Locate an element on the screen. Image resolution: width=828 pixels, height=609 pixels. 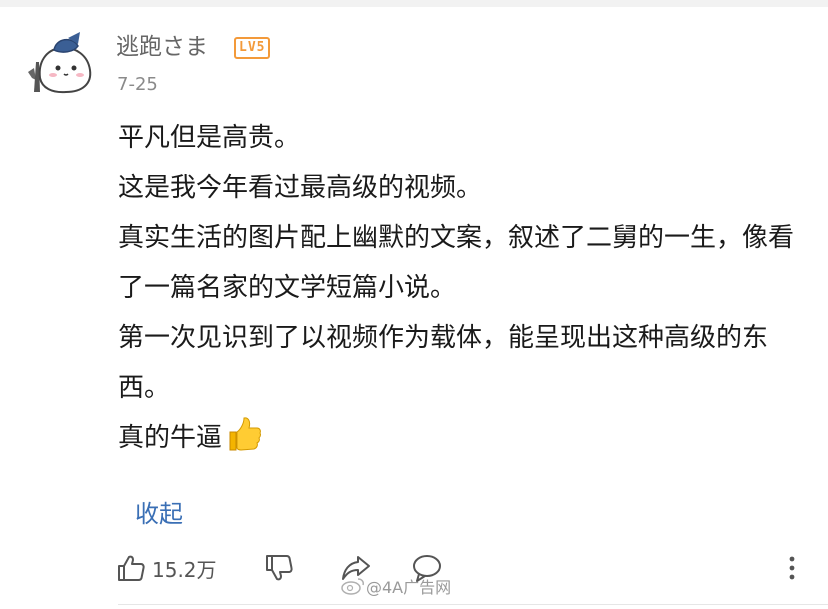
comment-last-line-text: 真的牛逼 is located at coordinates (170, 438).